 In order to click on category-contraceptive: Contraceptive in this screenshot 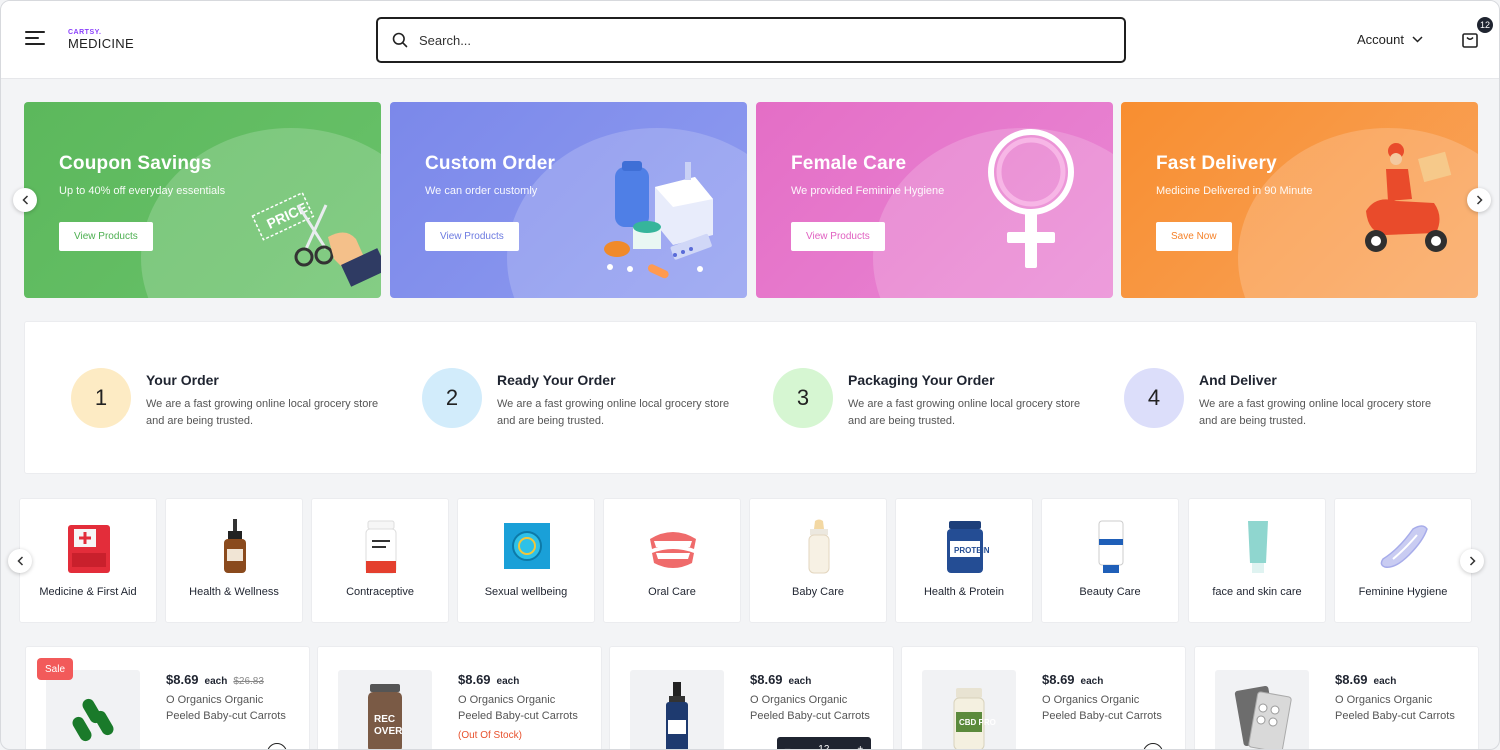, I will do `click(380, 560)`.